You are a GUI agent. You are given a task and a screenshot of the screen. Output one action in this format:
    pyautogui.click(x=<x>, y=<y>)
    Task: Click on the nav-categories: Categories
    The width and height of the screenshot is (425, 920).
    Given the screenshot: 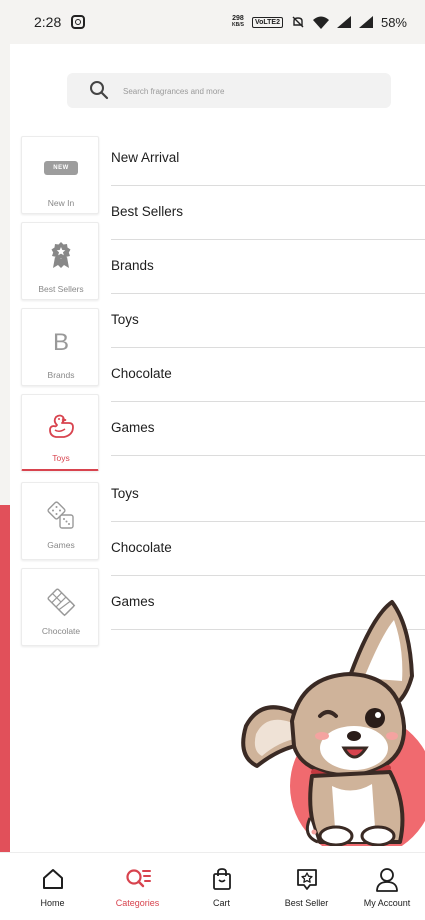 What is the action you would take?
    pyautogui.click(x=137, y=886)
    